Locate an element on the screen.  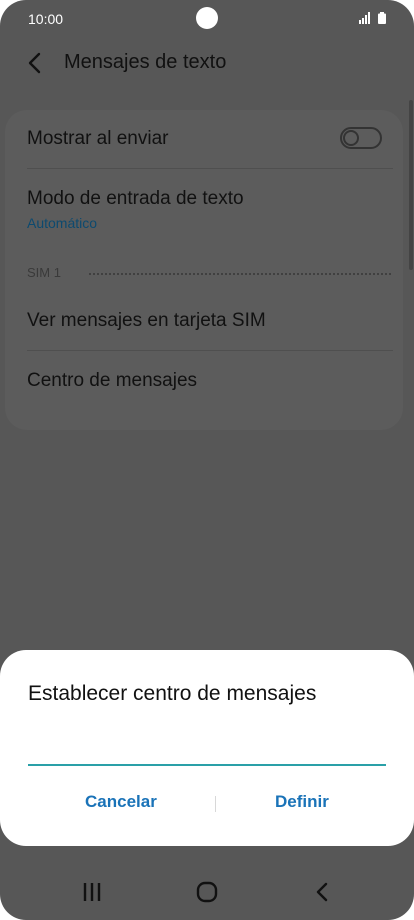
camera-cutout is located at coordinates (207, 18).